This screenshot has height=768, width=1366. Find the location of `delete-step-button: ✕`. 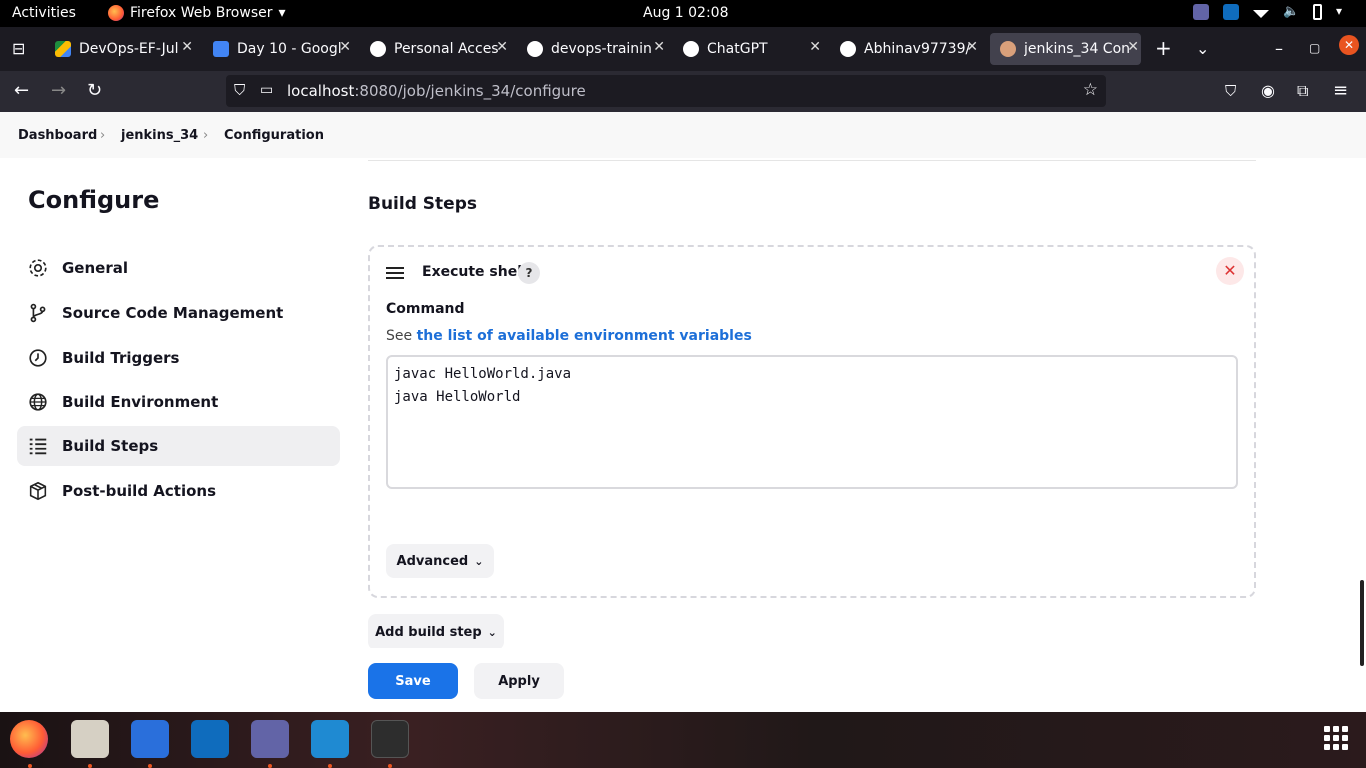

delete-step-button: ✕ is located at coordinates (1230, 271).